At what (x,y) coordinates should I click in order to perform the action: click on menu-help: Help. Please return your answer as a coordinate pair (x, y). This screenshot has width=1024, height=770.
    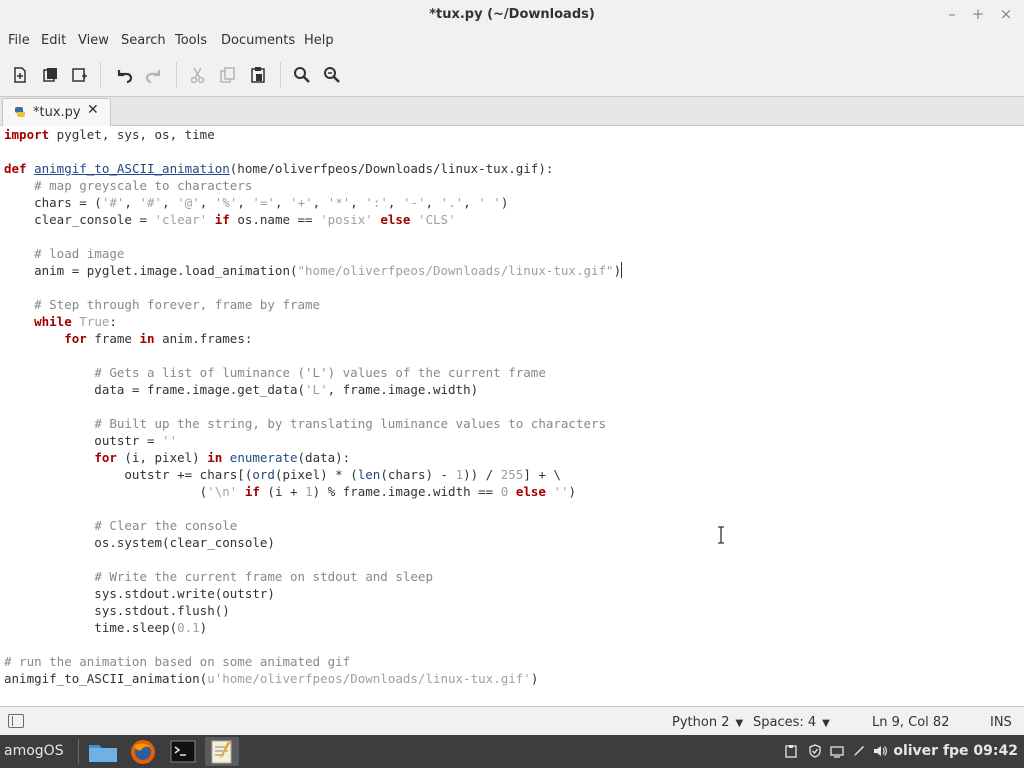
    Looking at the image, I should click on (319, 40).